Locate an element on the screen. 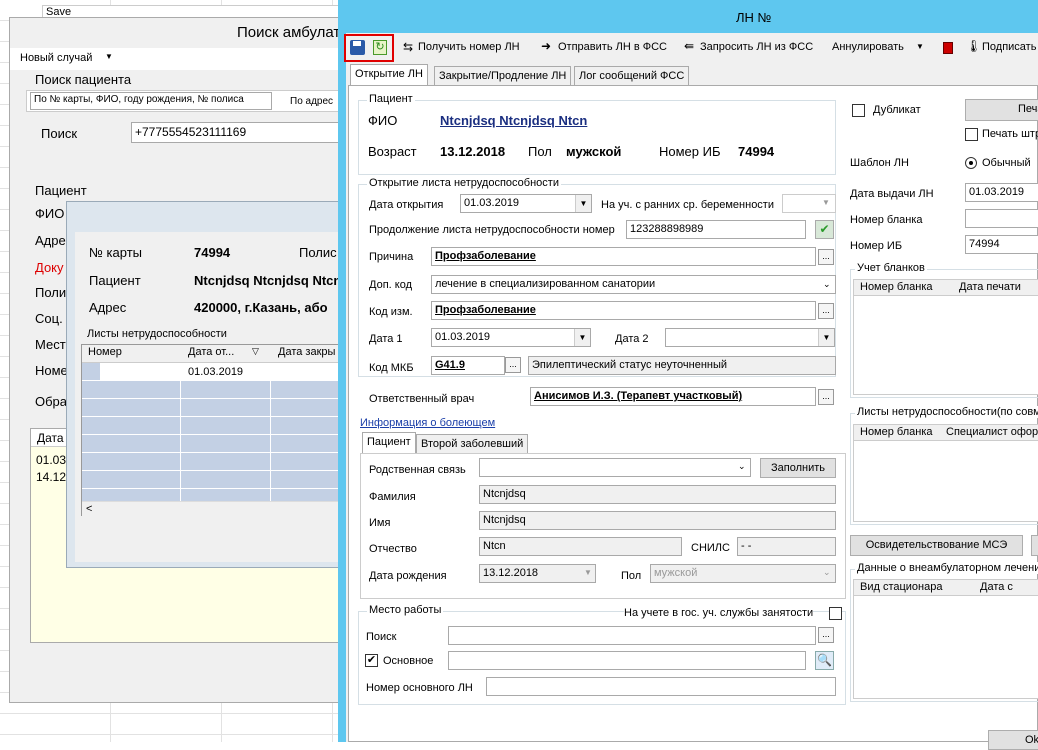  print-button: Печа is located at coordinates (1001, 110).